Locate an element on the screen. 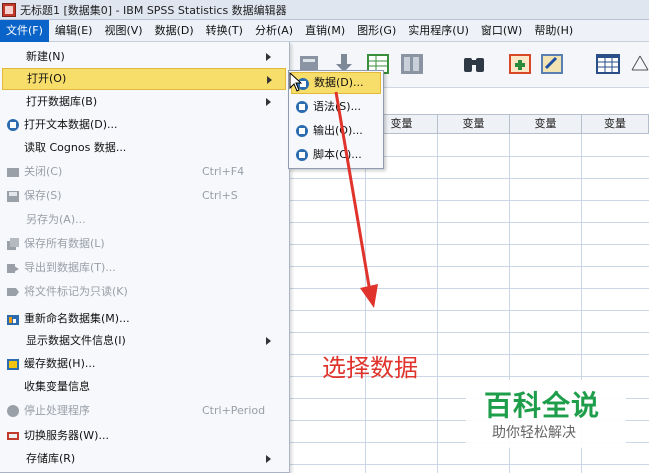  menu-item-save-all-data: 保存所有数据(L) is located at coordinates (144, 244).